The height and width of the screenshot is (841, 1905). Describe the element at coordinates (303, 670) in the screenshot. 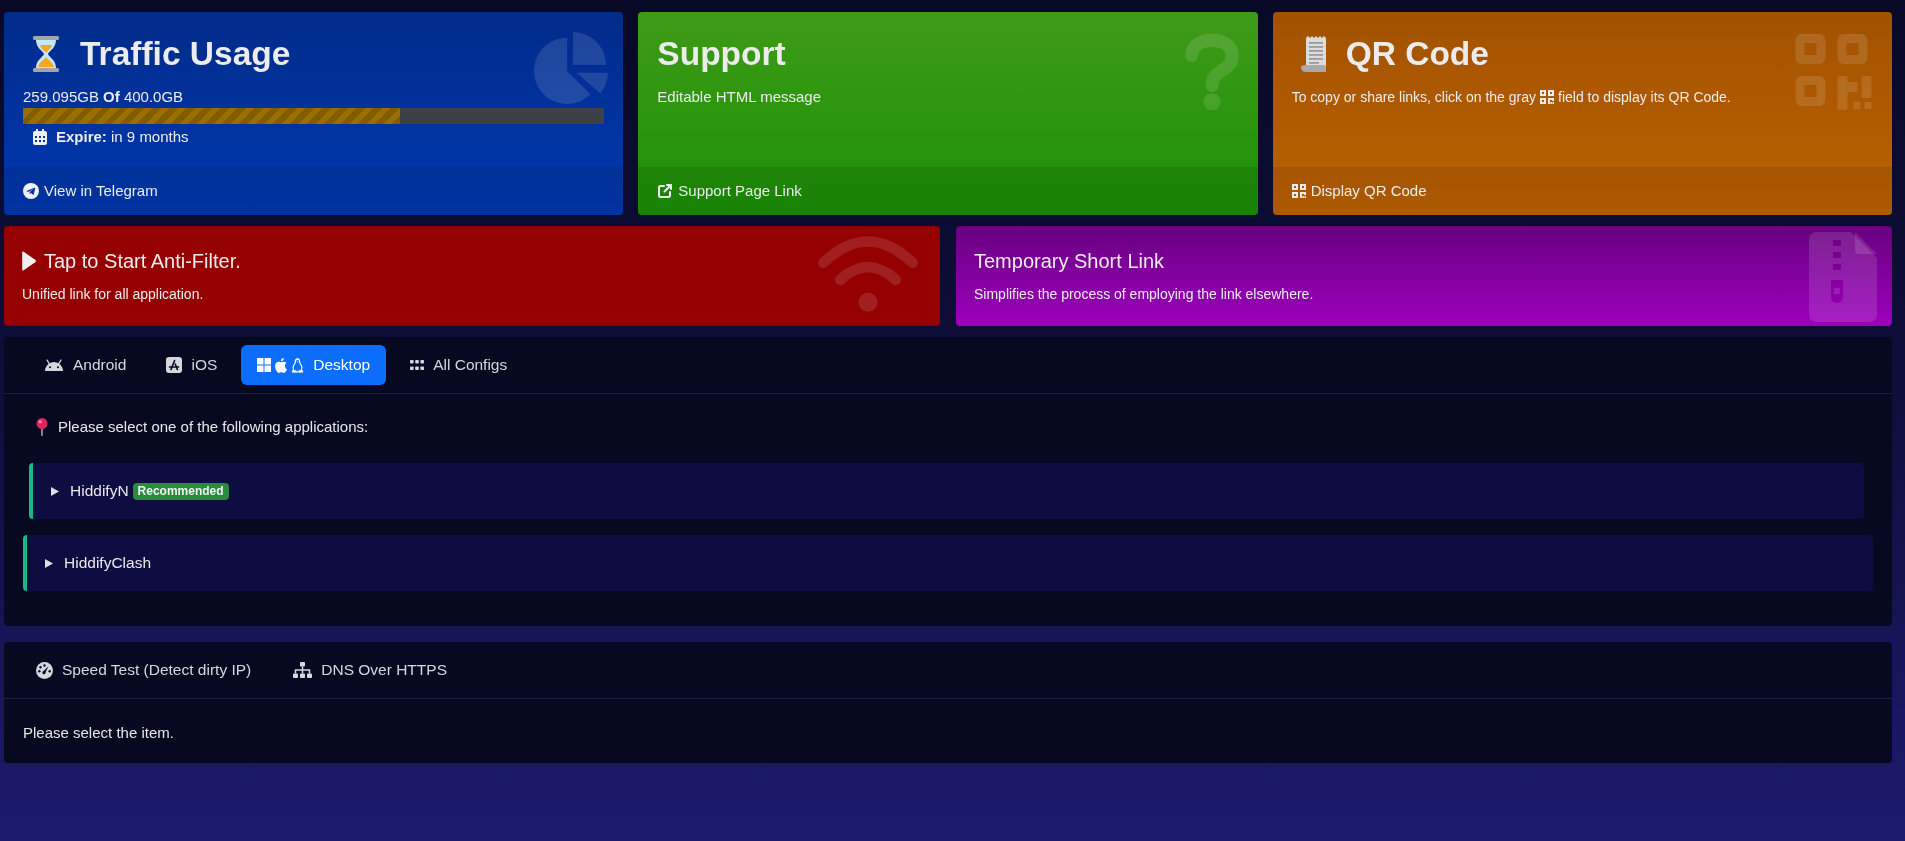

I see `sitemap-icon` at that location.